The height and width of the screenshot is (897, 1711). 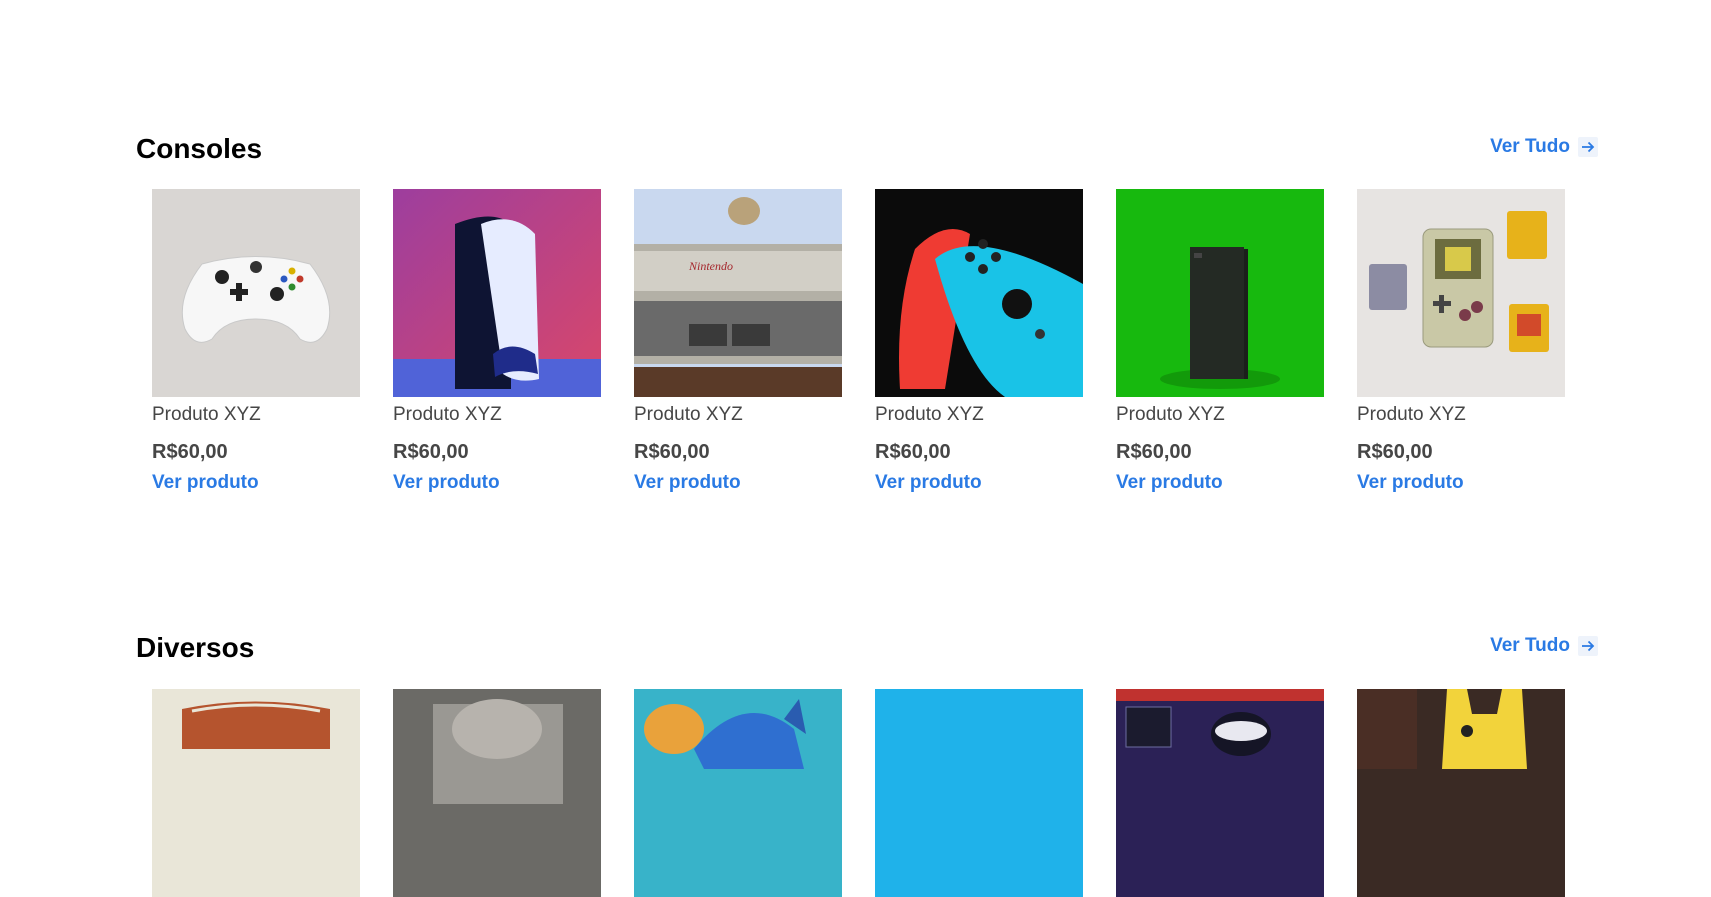 What do you see at coordinates (710, 266) in the screenshot?
I see `svg-text: Nintendo` at bounding box center [710, 266].